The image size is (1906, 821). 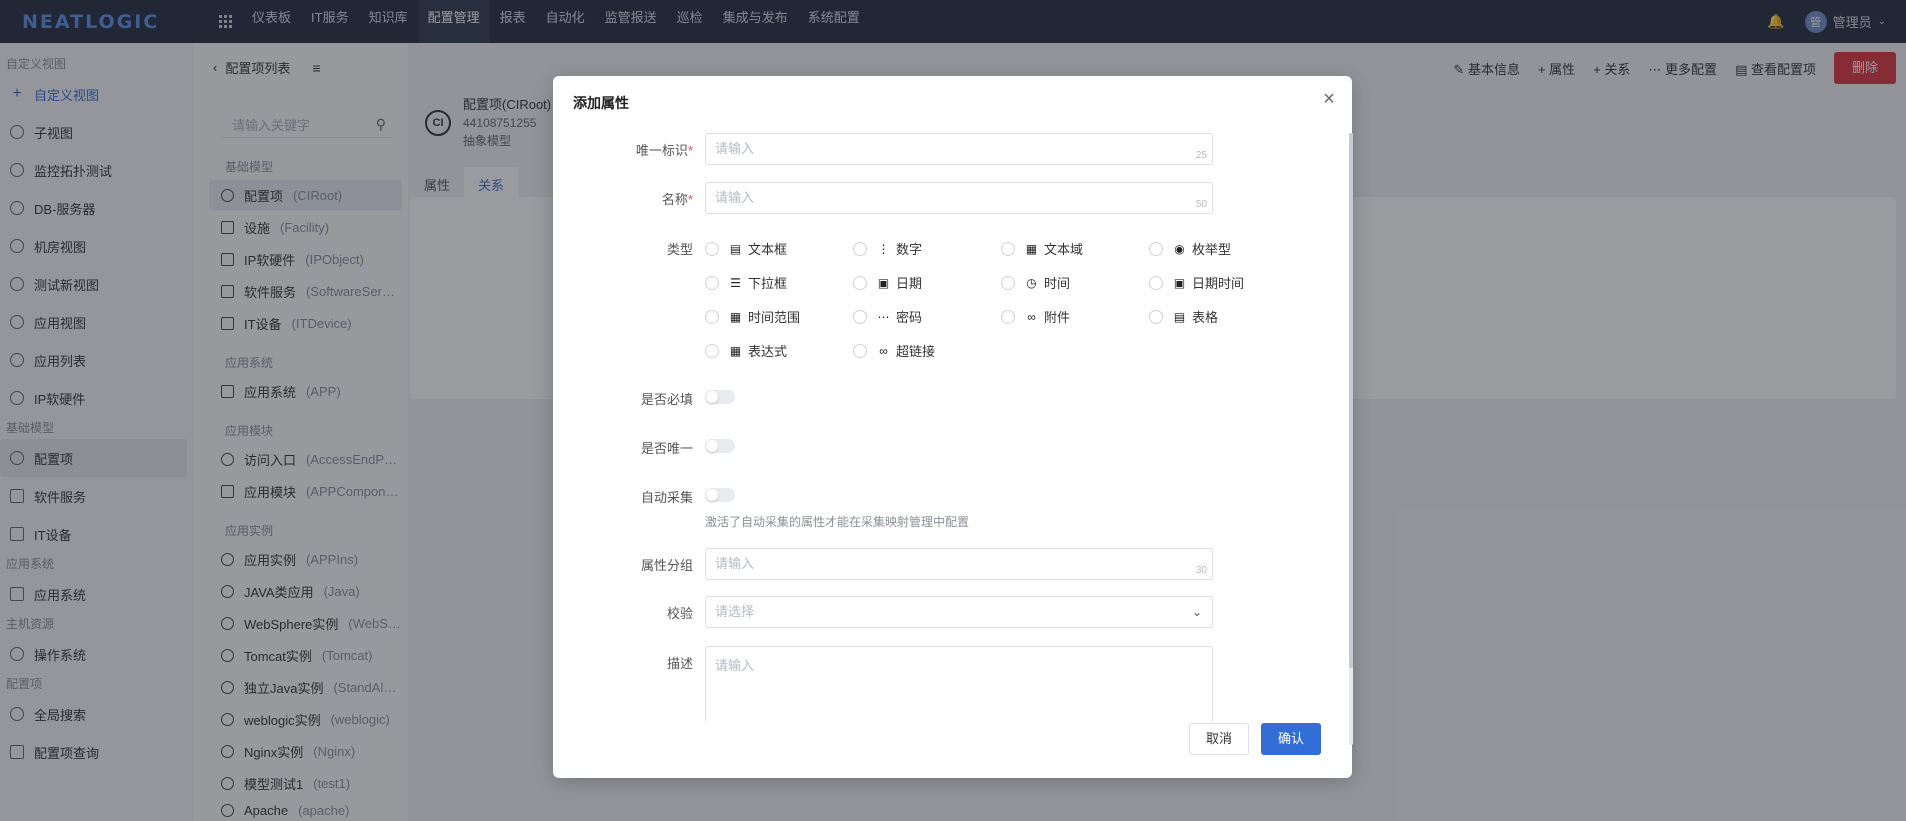 I want to click on paperclip-icon: ∞, so click(x=1031, y=316).